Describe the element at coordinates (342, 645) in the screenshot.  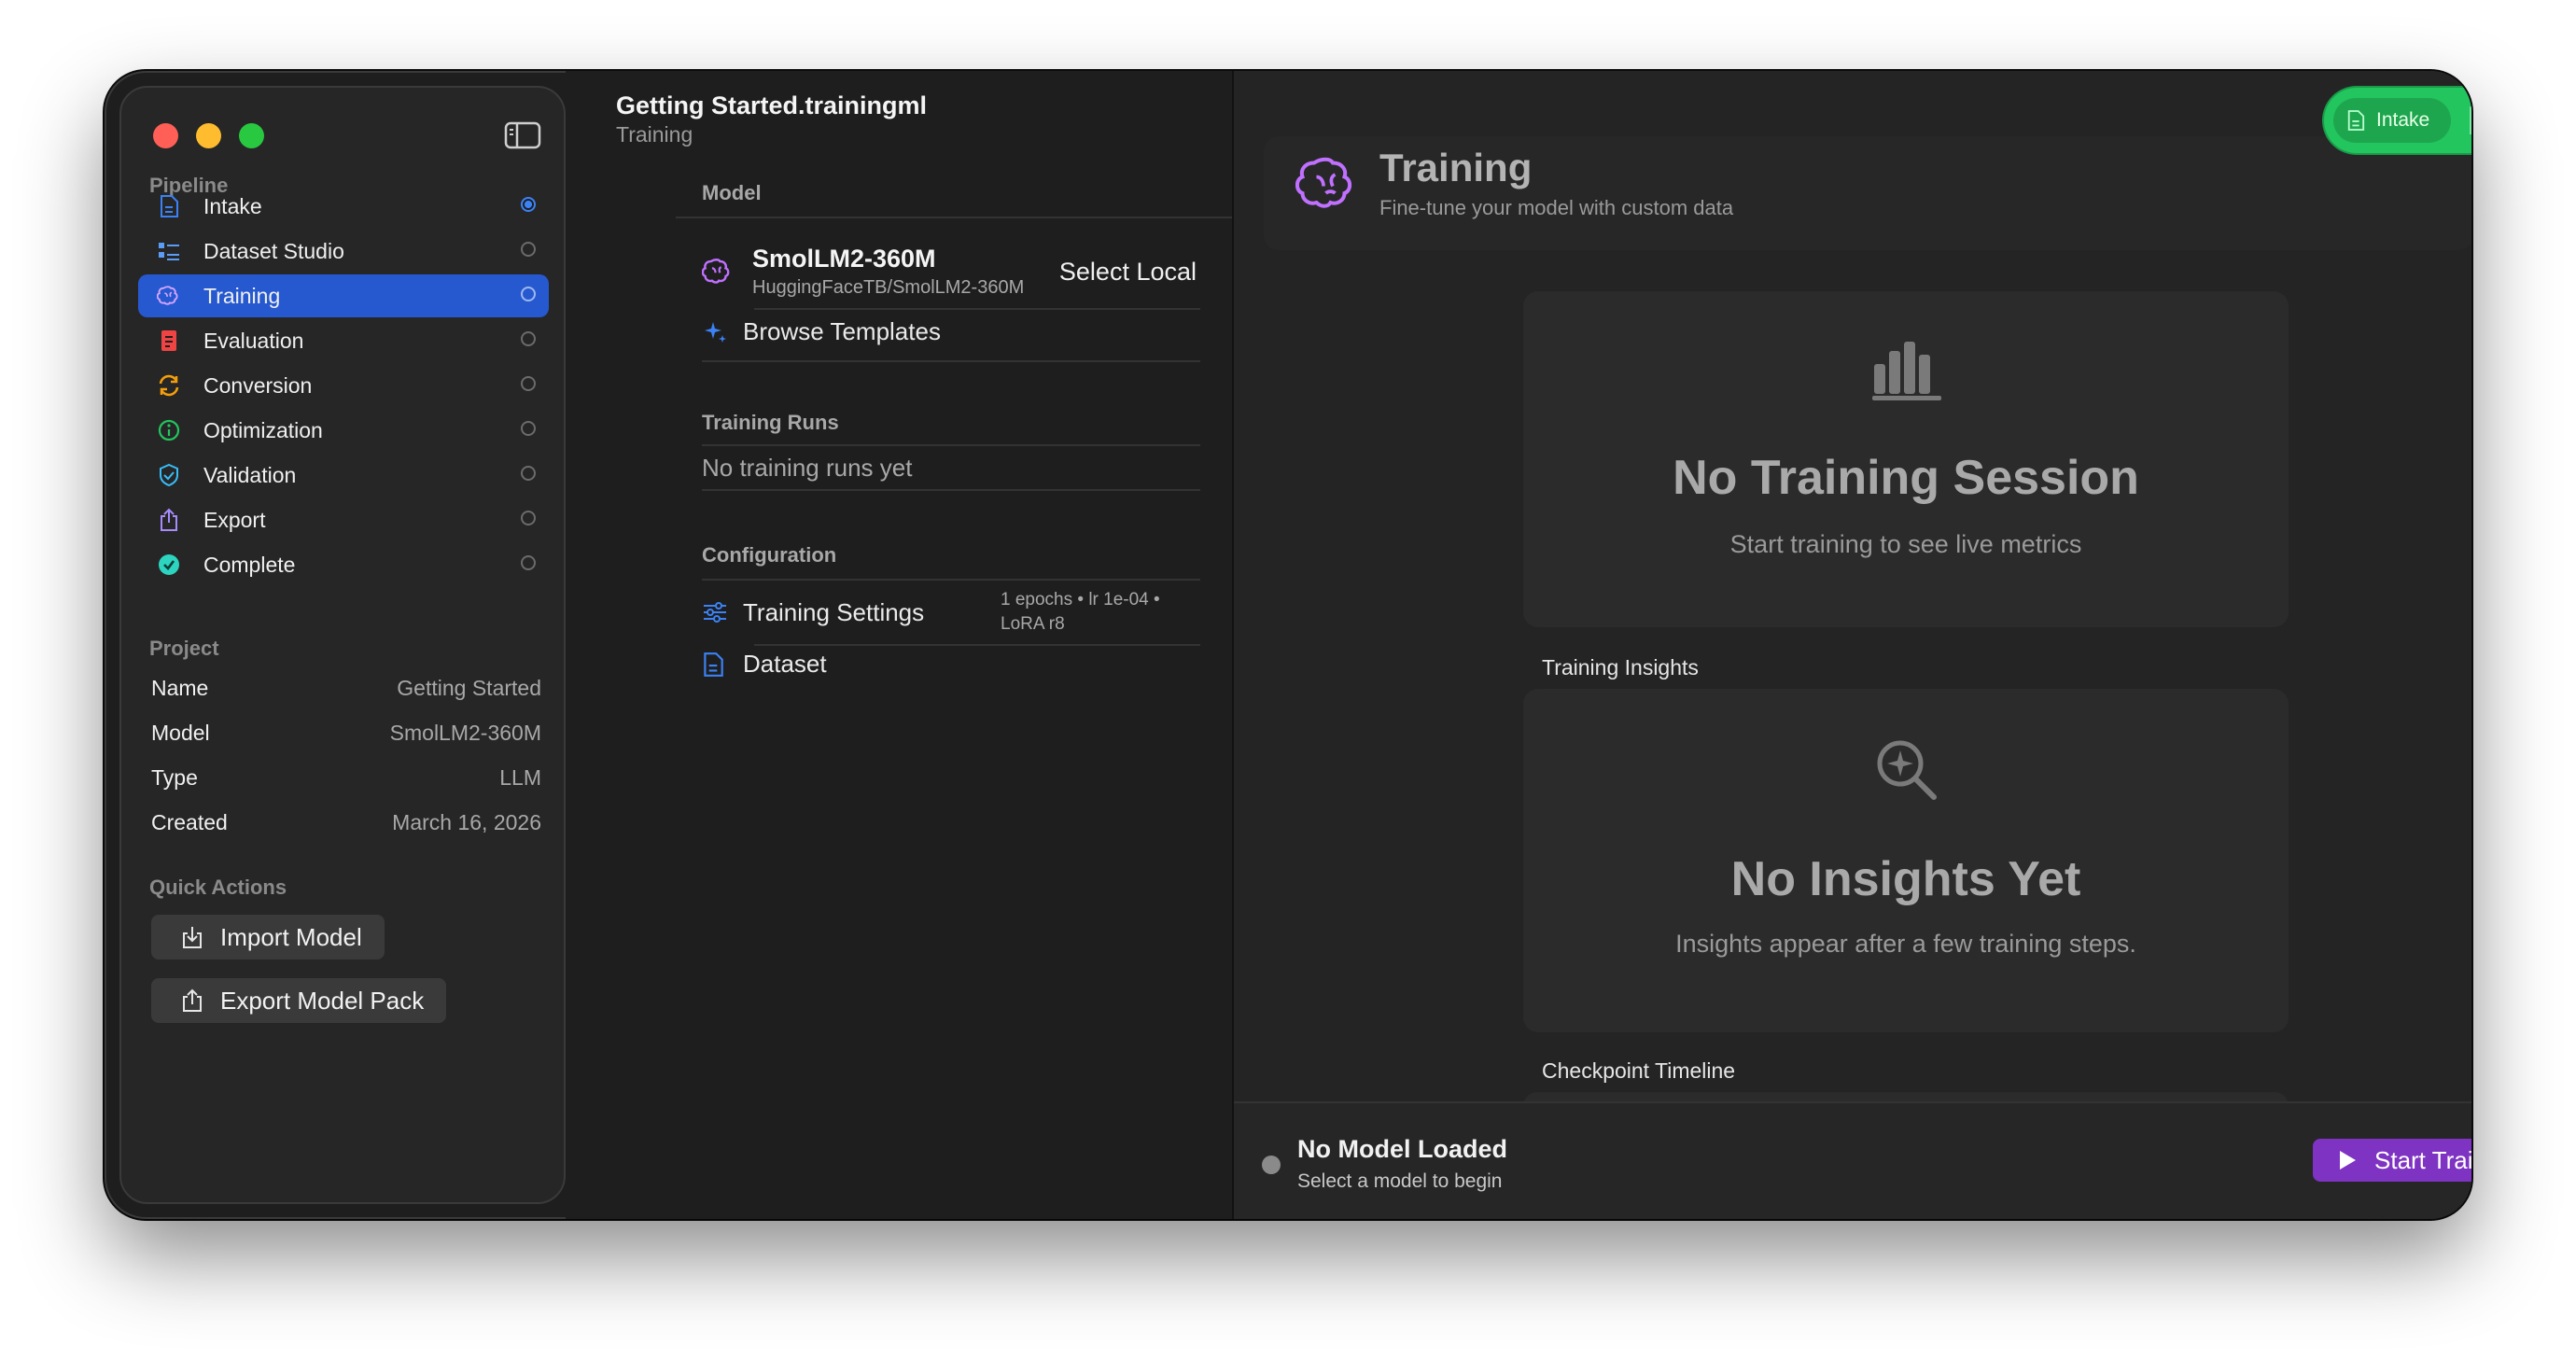
I see `sidebar: Pipeline Intake Dataset Studio Training` at that location.